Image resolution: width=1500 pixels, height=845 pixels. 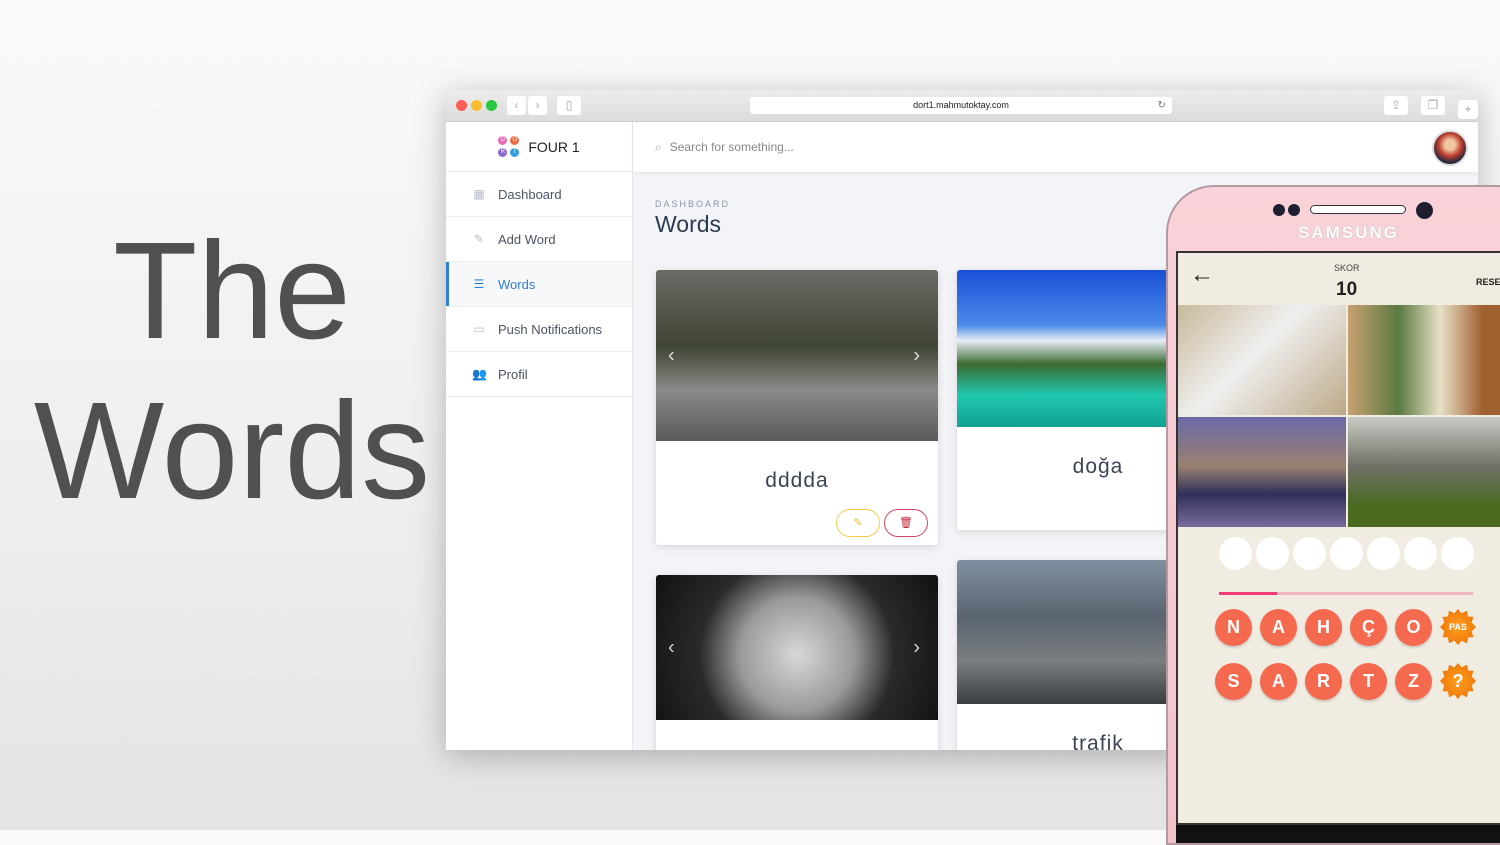 I want to click on sidebar-toggle-icon: ▯, so click(x=569, y=105).